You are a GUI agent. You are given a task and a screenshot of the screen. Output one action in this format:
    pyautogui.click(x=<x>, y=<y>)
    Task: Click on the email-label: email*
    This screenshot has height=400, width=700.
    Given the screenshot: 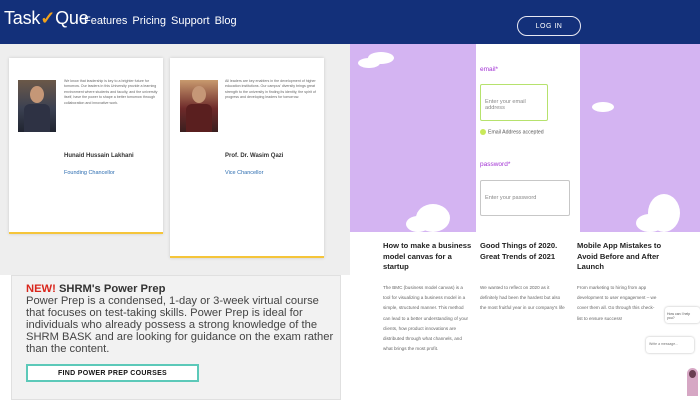 What is the action you would take?
    pyautogui.click(x=489, y=69)
    